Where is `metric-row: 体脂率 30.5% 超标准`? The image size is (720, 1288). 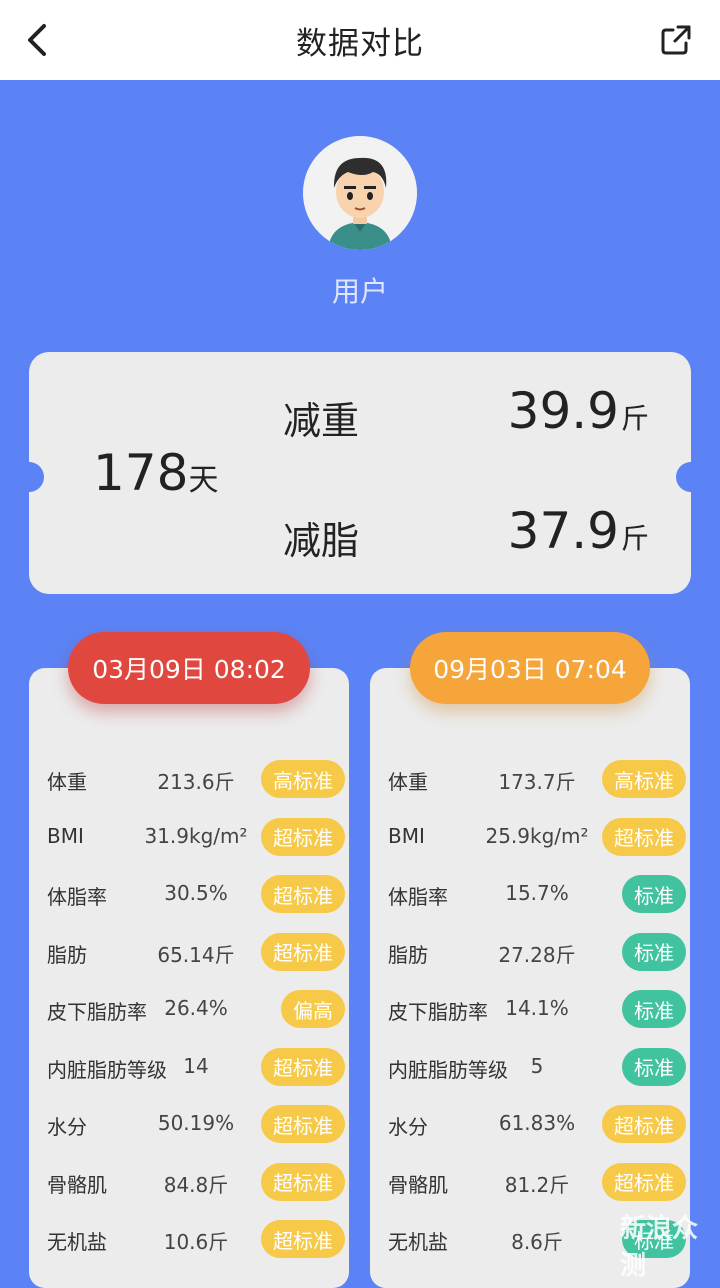 metric-row: 体脂率 30.5% 超标准 is located at coordinates (189, 896).